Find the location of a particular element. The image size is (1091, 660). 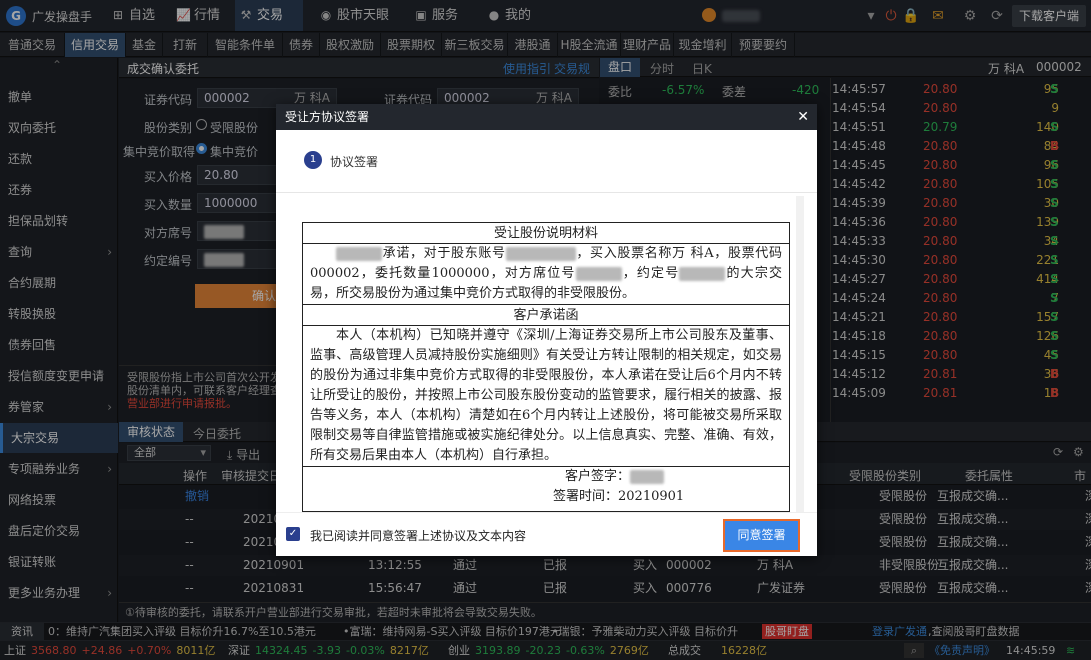

dialog-title: 受让方协议签署 is located at coordinates (327, 117).